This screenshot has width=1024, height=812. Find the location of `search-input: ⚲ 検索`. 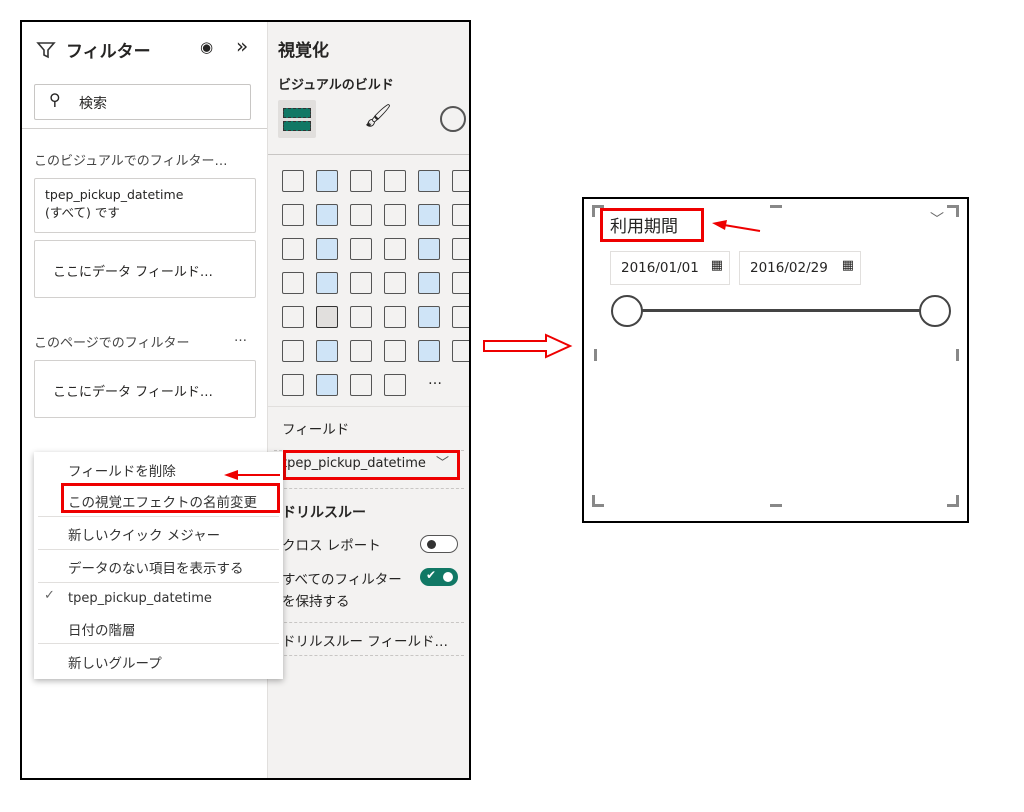

search-input: ⚲ 検索 is located at coordinates (142, 102).